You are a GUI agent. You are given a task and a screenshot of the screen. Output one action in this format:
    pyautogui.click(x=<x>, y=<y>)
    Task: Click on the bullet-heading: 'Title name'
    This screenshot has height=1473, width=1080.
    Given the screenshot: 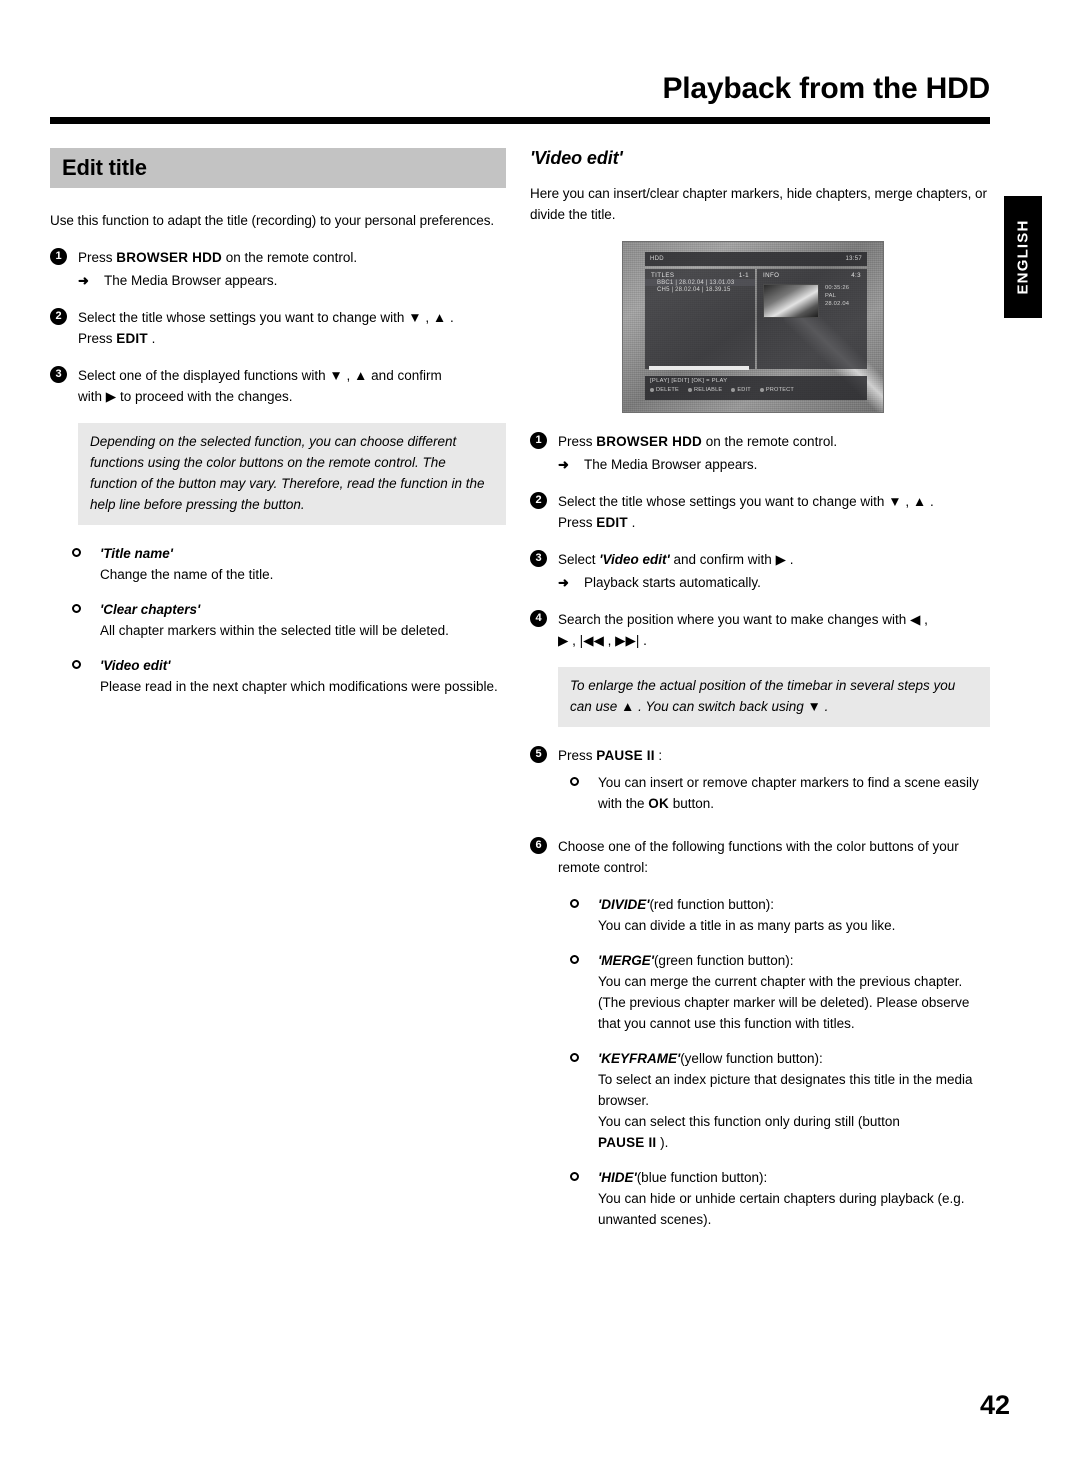 What is the action you would take?
    pyautogui.click(x=136, y=553)
    